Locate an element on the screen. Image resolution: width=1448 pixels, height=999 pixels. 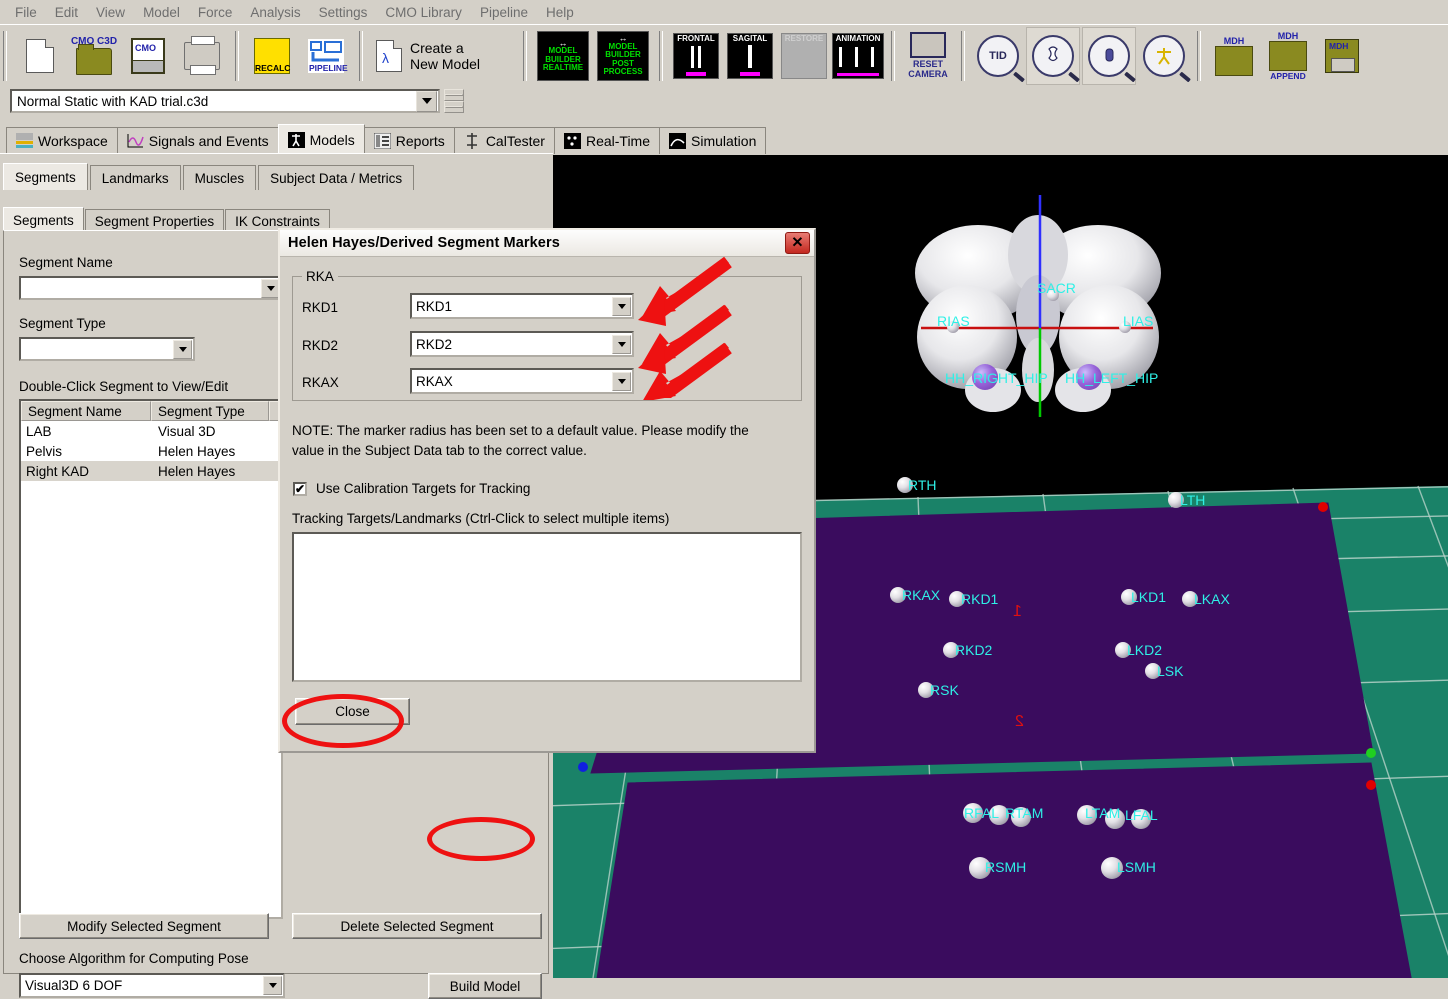
recalc-button: RECALC is located at coordinates (272, 56).